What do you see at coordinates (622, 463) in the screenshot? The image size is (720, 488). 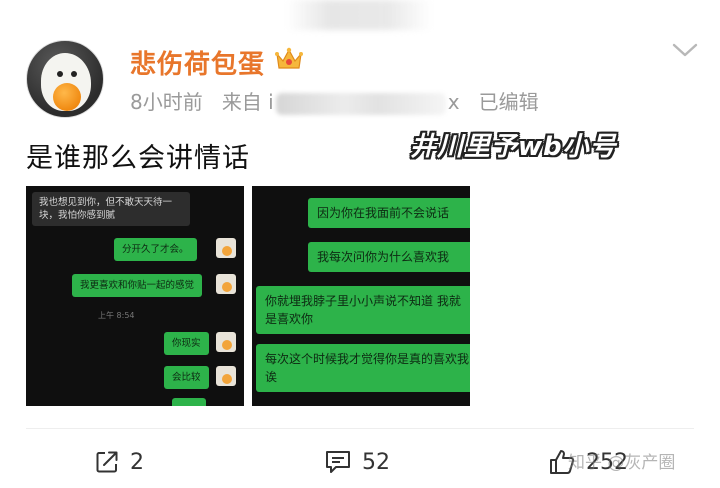 I see `bottom-watermark: 知乎 @灰产圈` at bounding box center [622, 463].